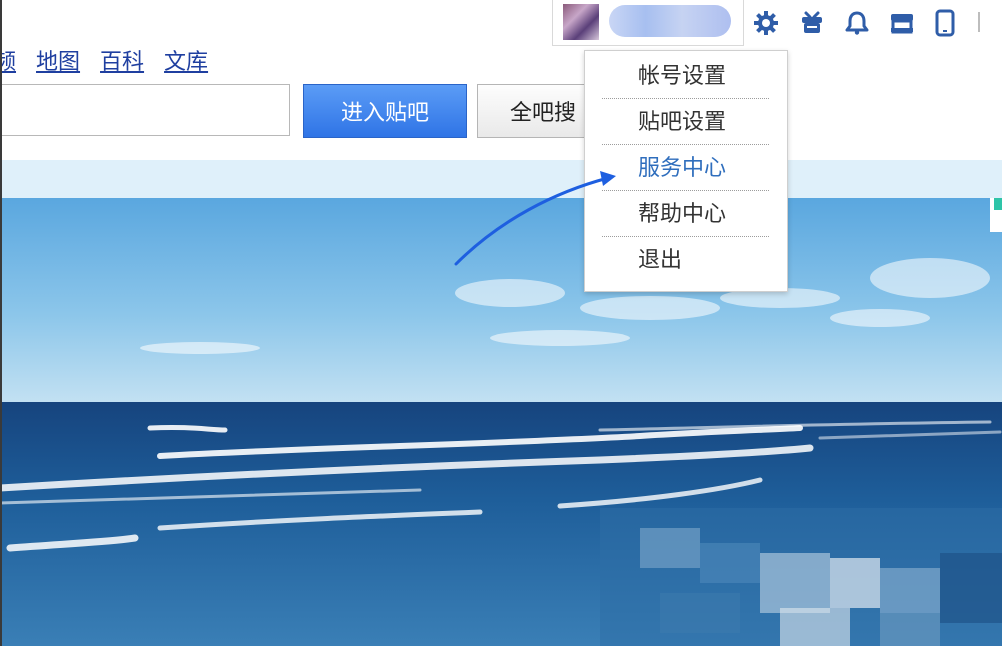 This screenshot has width=1002, height=646. What do you see at coordinates (145, 110) in the screenshot?
I see `search-input` at bounding box center [145, 110].